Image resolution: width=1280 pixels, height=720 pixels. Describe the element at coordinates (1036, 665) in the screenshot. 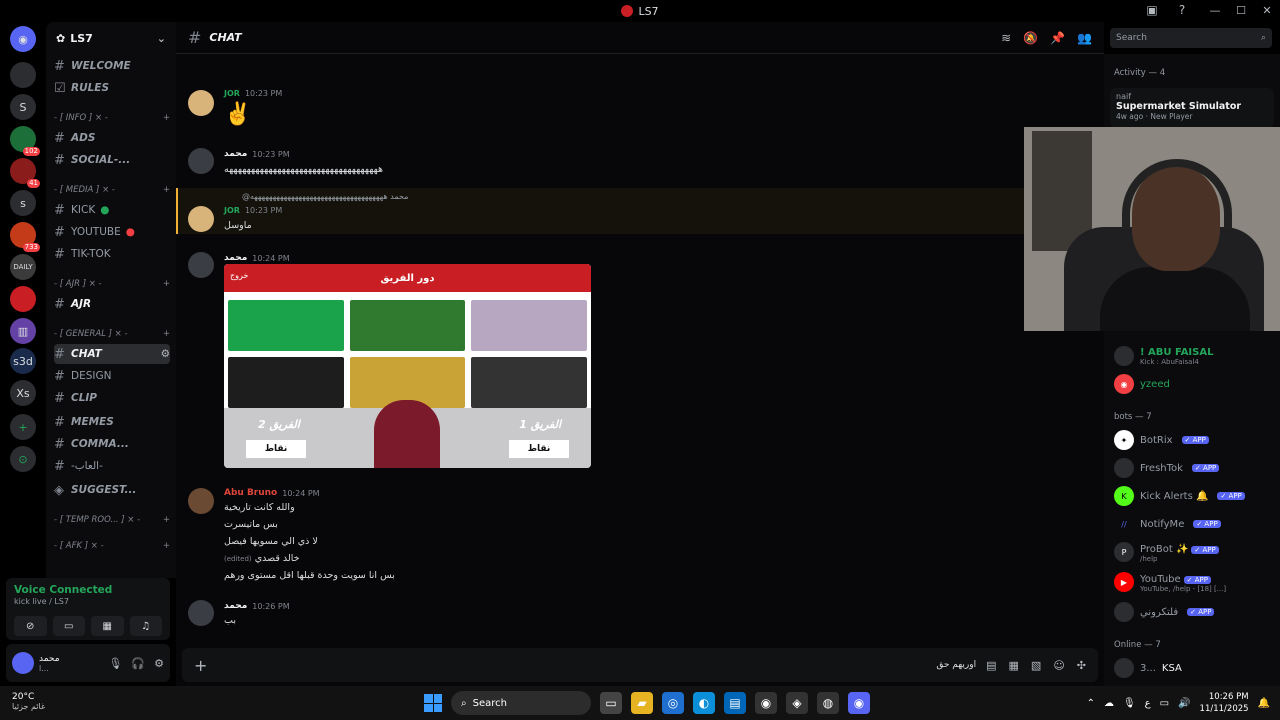

I see `sticker-icon: ▧` at that location.